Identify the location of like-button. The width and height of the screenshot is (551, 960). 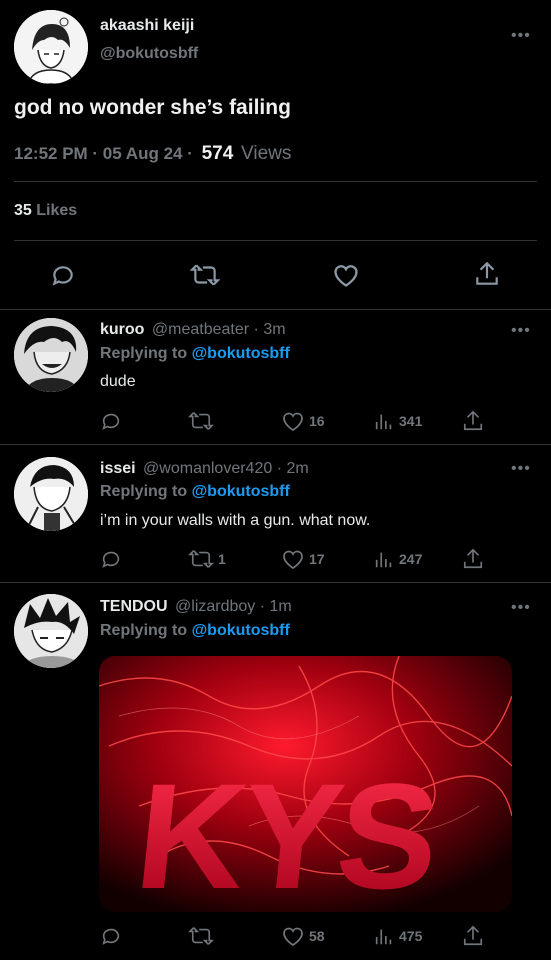
(346, 277).